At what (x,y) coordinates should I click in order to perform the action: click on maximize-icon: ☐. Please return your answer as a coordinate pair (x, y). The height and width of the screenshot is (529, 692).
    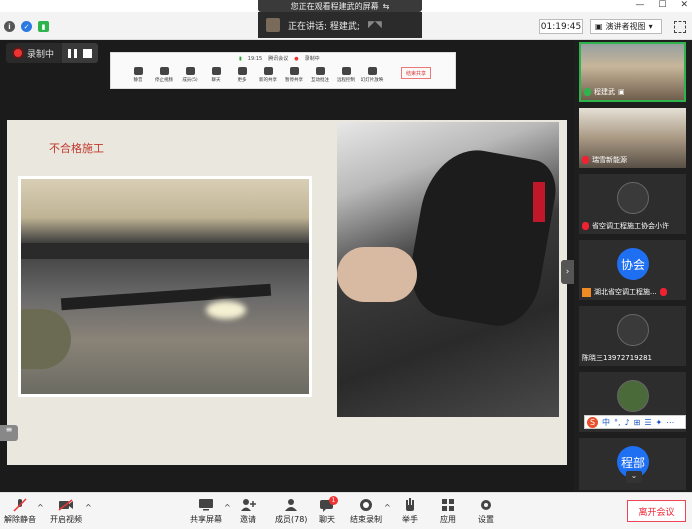
    Looking at the image, I should click on (662, 5).